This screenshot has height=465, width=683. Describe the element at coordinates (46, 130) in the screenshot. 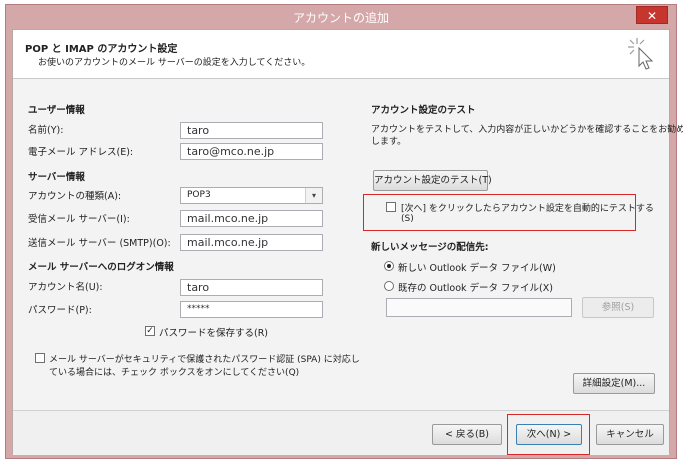

I see `name-label: 名前(Y):` at that location.